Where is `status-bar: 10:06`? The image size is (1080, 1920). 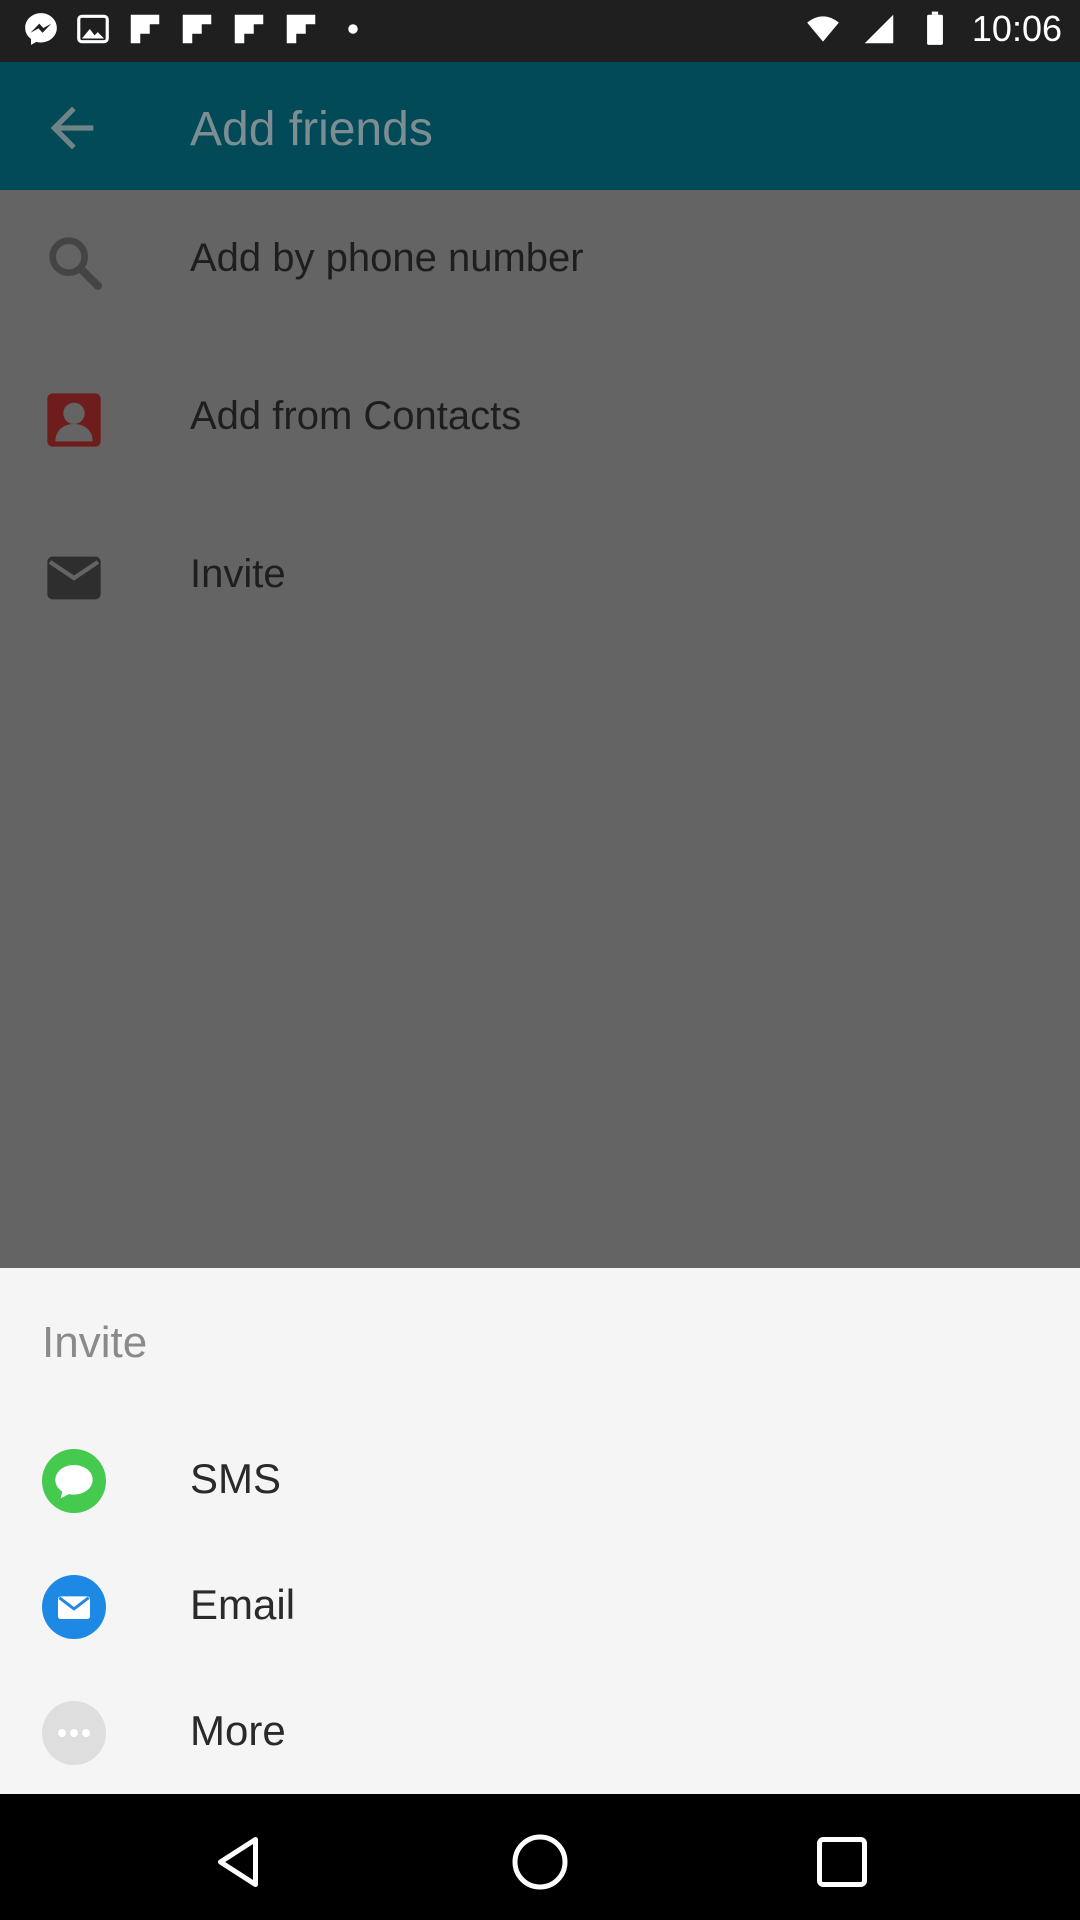 status-bar: 10:06 is located at coordinates (540, 31).